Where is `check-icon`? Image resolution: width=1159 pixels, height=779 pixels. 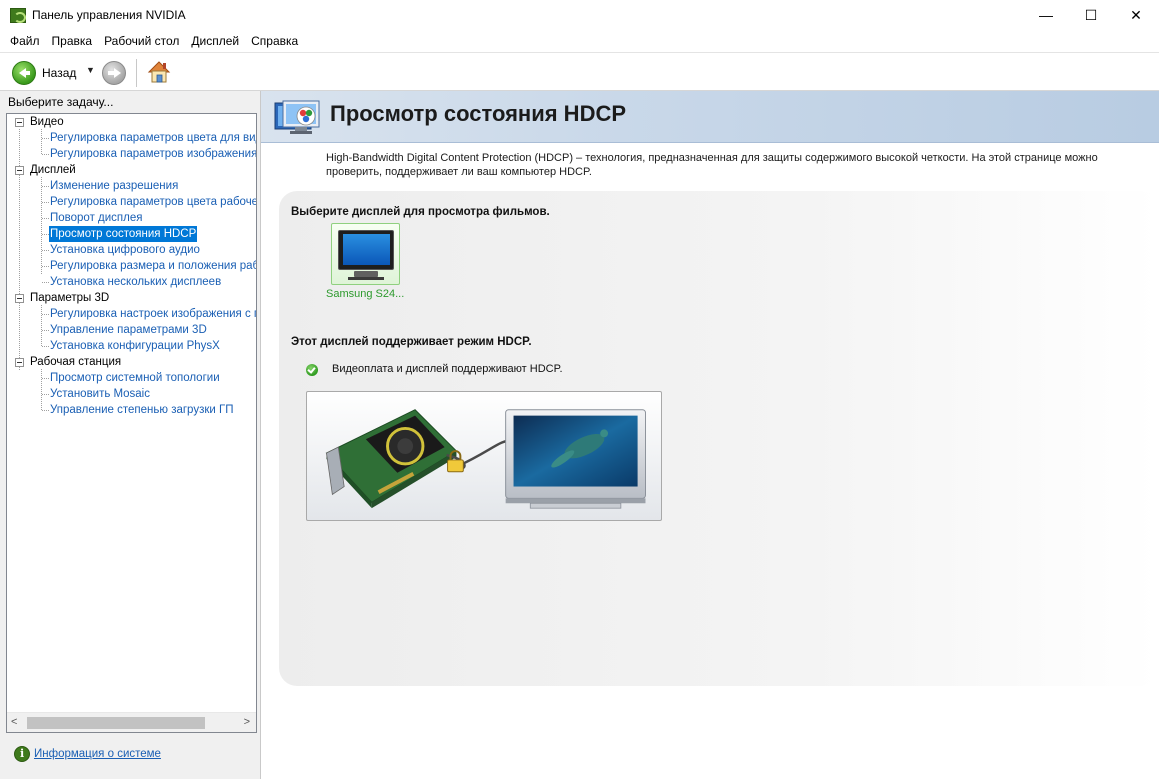
check-icon is located at coordinates (312, 370).